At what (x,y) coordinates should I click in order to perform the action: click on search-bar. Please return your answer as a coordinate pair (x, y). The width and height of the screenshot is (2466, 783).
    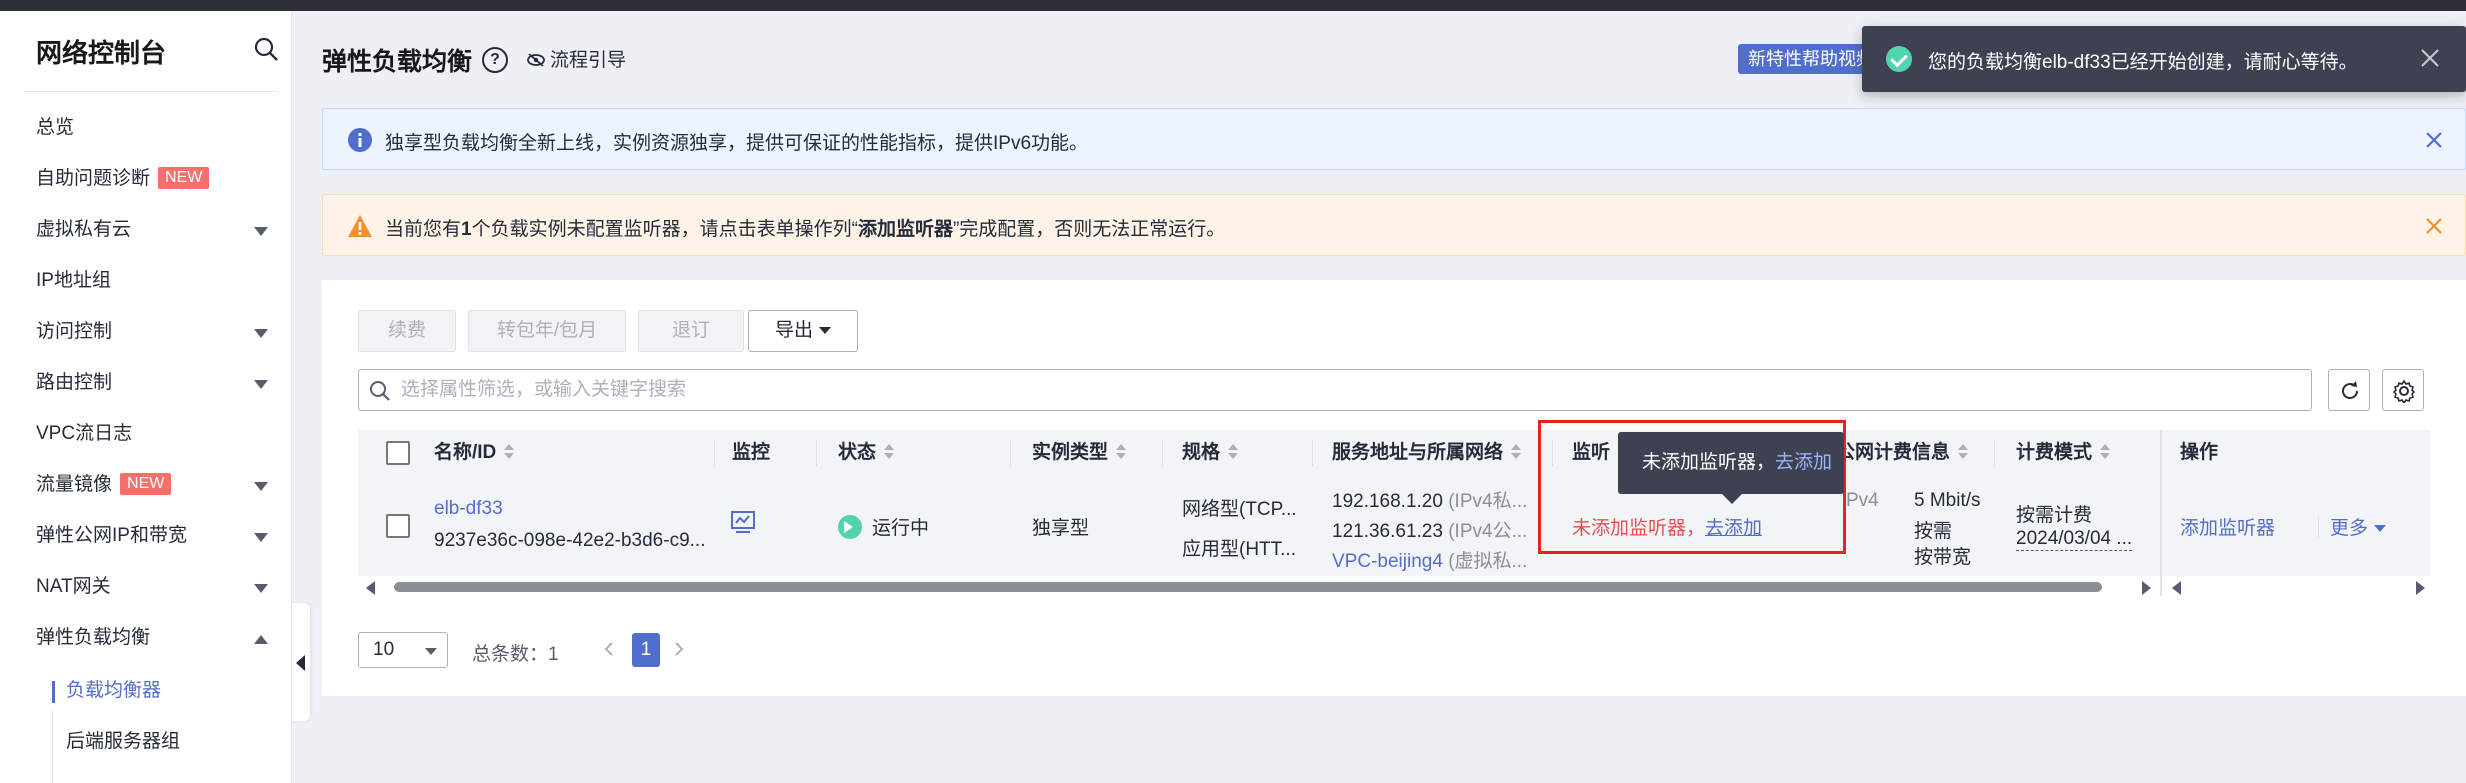
    Looking at the image, I should click on (1335, 390).